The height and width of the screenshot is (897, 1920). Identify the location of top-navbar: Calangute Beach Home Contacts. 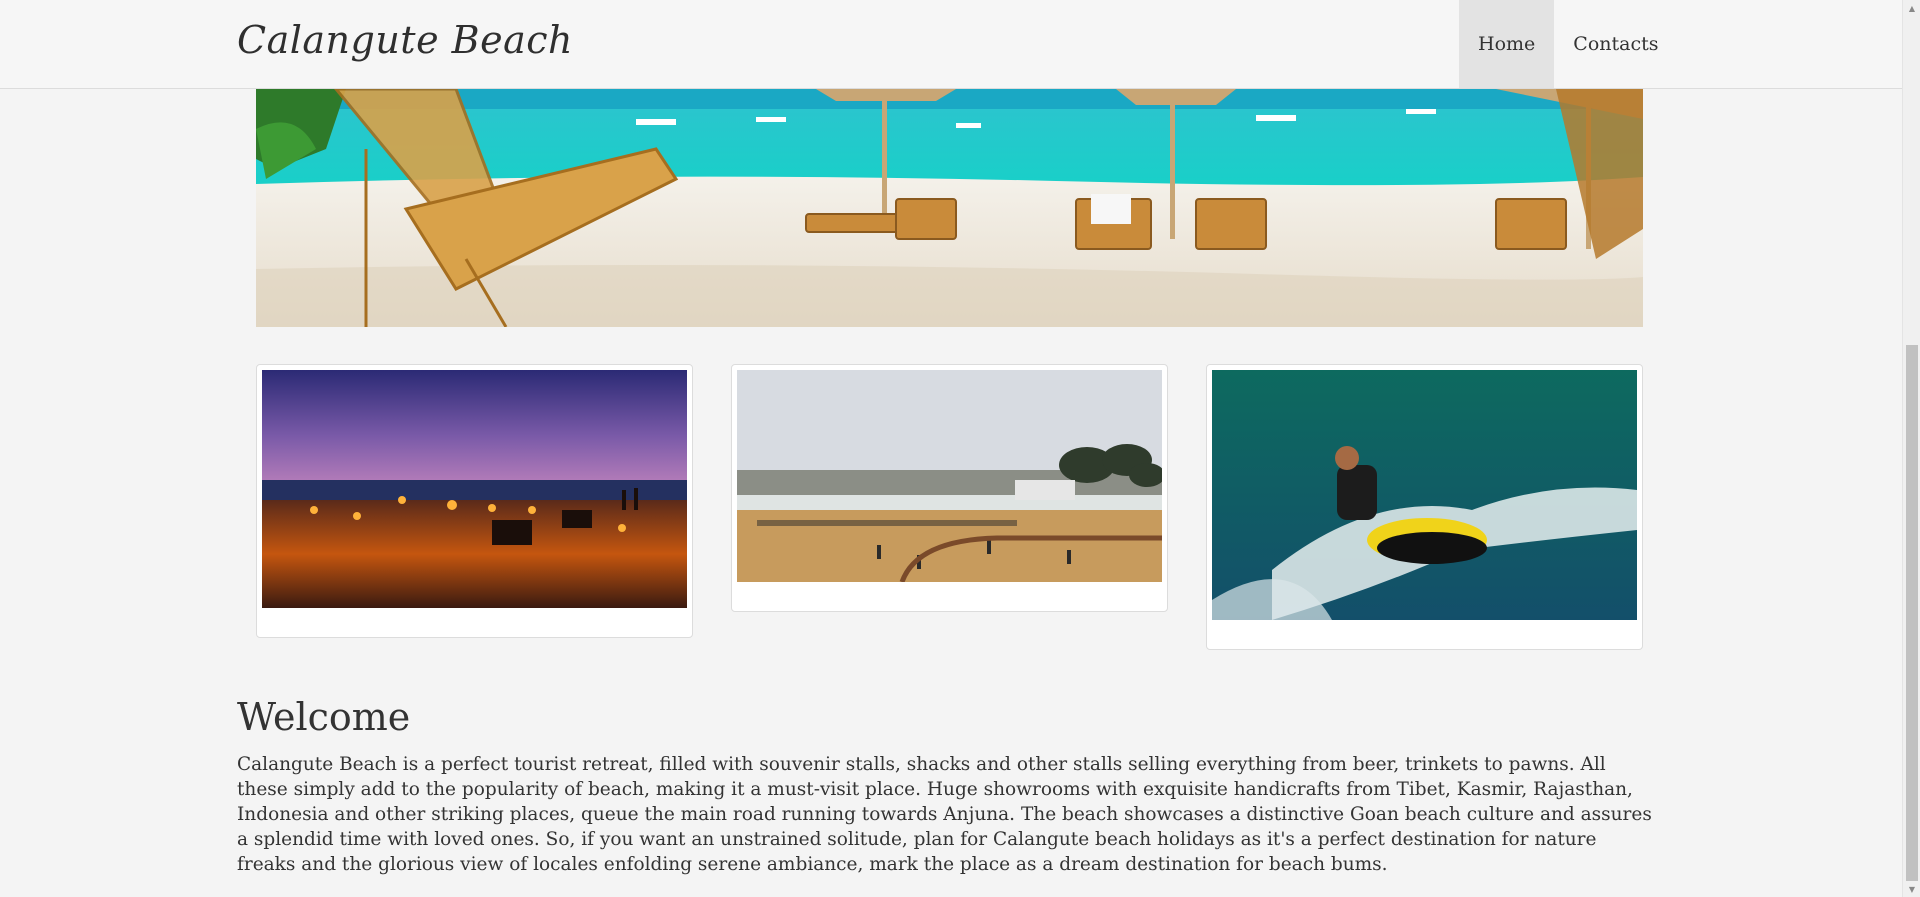
(951, 44).